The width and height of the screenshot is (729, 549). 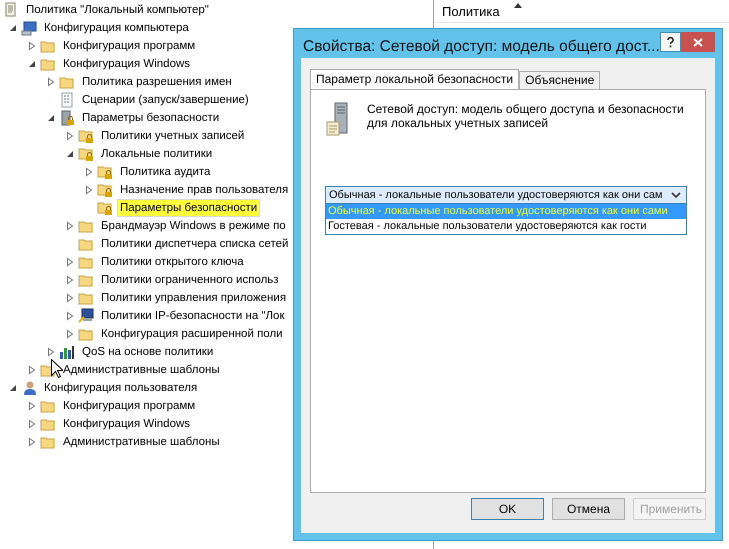 What do you see at coordinates (204, 190) in the screenshot?
I see `tree-item: Назначение прав пользователя` at bounding box center [204, 190].